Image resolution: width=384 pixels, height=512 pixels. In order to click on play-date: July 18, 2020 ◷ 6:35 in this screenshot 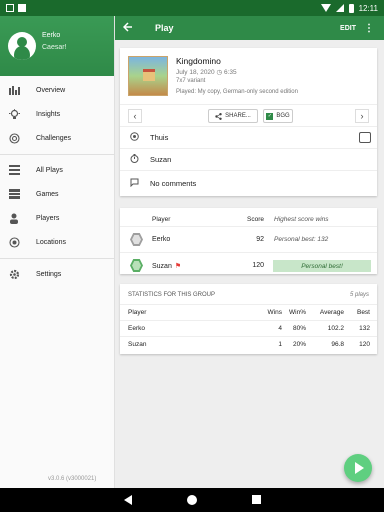, I will do `click(206, 72)`.